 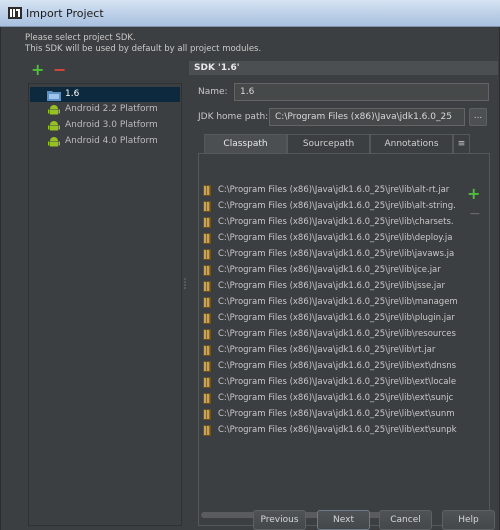 What do you see at coordinates (405, 520) in the screenshot?
I see `cancel-button: Cancel` at bounding box center [405, 520].